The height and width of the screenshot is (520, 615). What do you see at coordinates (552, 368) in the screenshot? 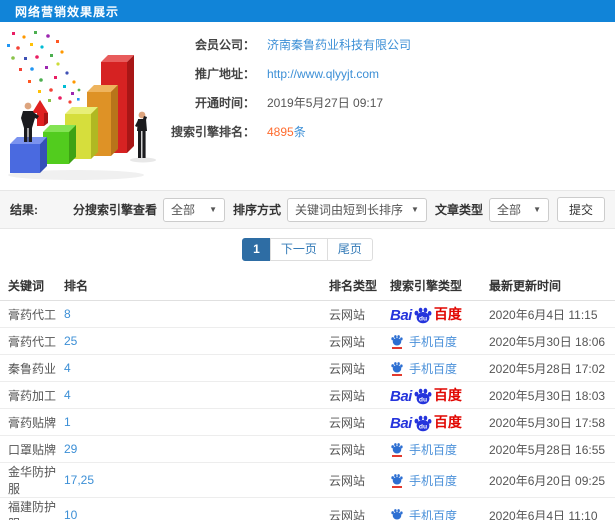
I see `update-time-cell: 2020年5月28日 17:02` at bounding box center [552, 368].